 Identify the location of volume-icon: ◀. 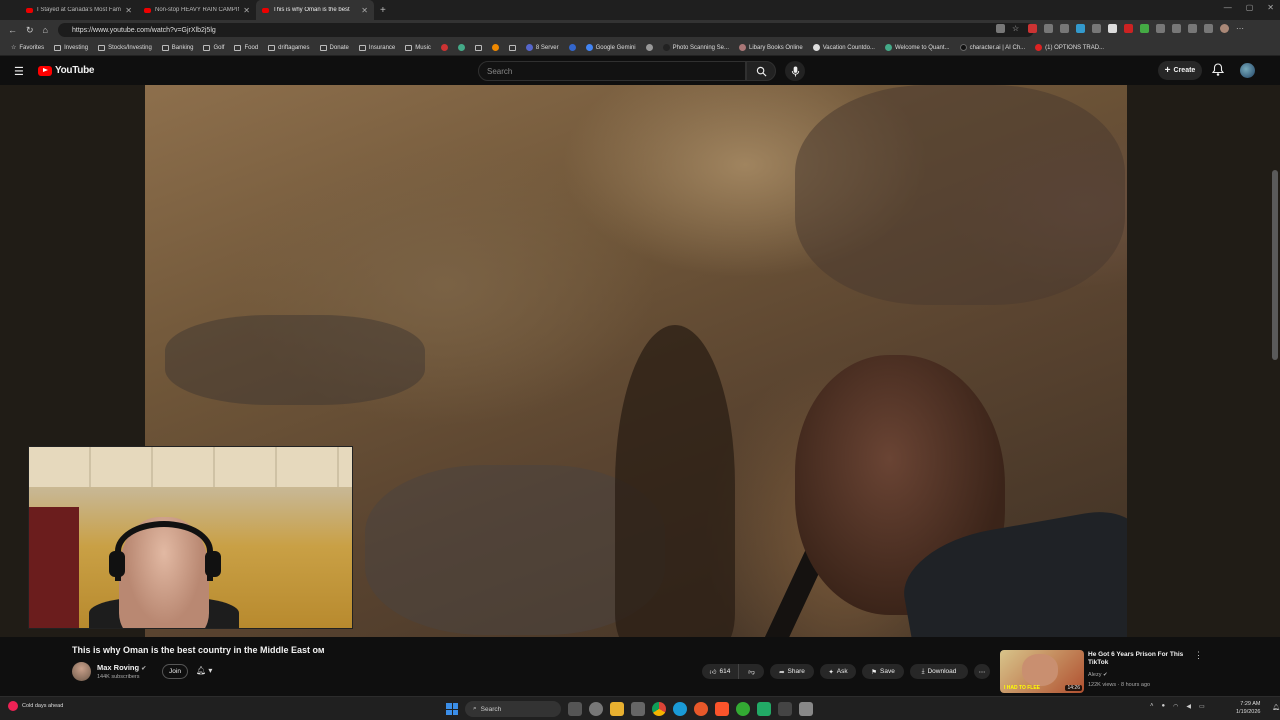
(1188, 706).